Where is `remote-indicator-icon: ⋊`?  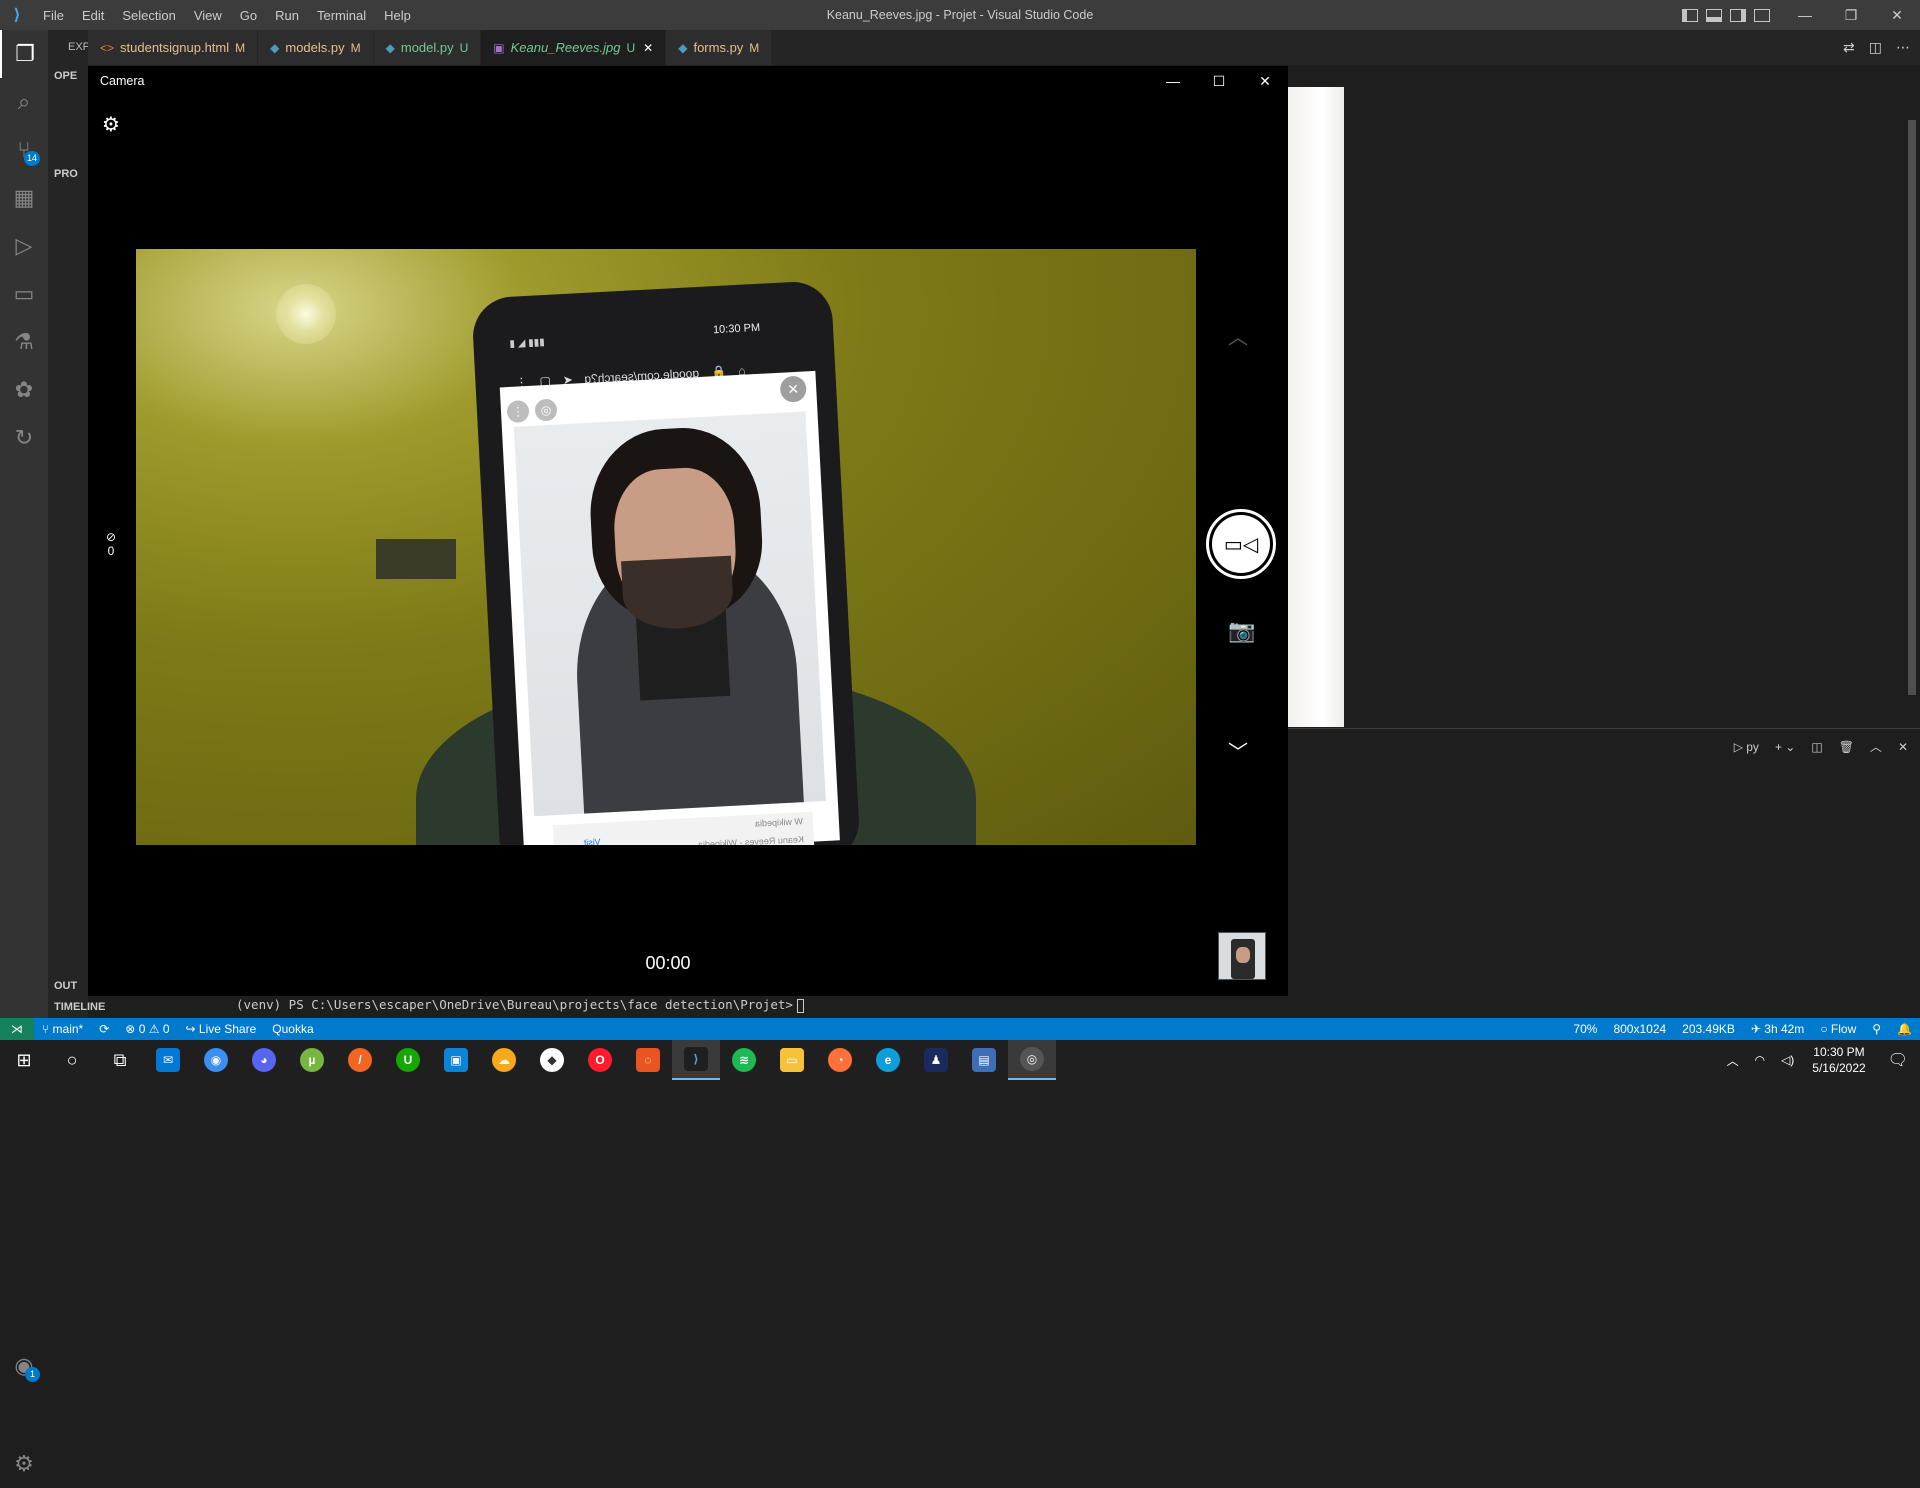 remote-indicator-icon: ⋊ is located at coordinates (17, 1029).